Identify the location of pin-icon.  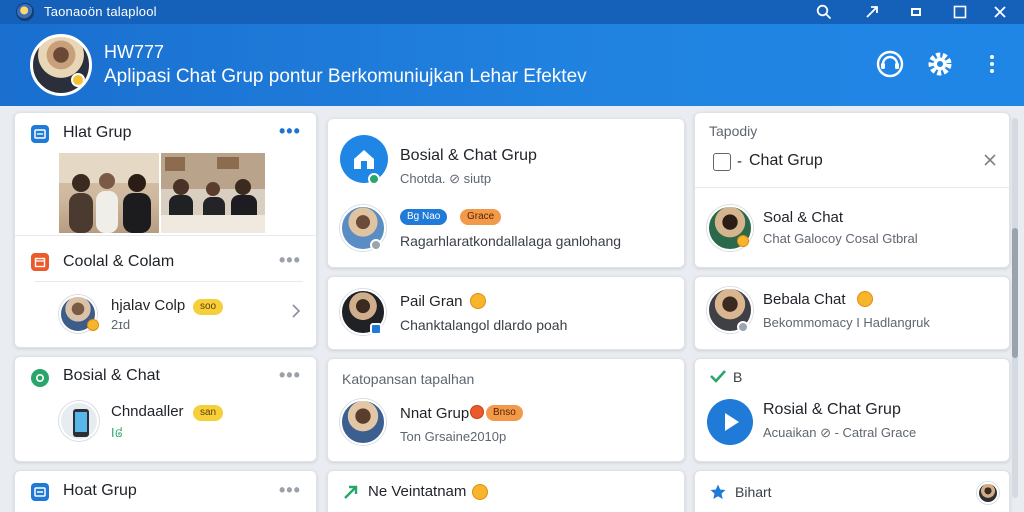
(872, 12).